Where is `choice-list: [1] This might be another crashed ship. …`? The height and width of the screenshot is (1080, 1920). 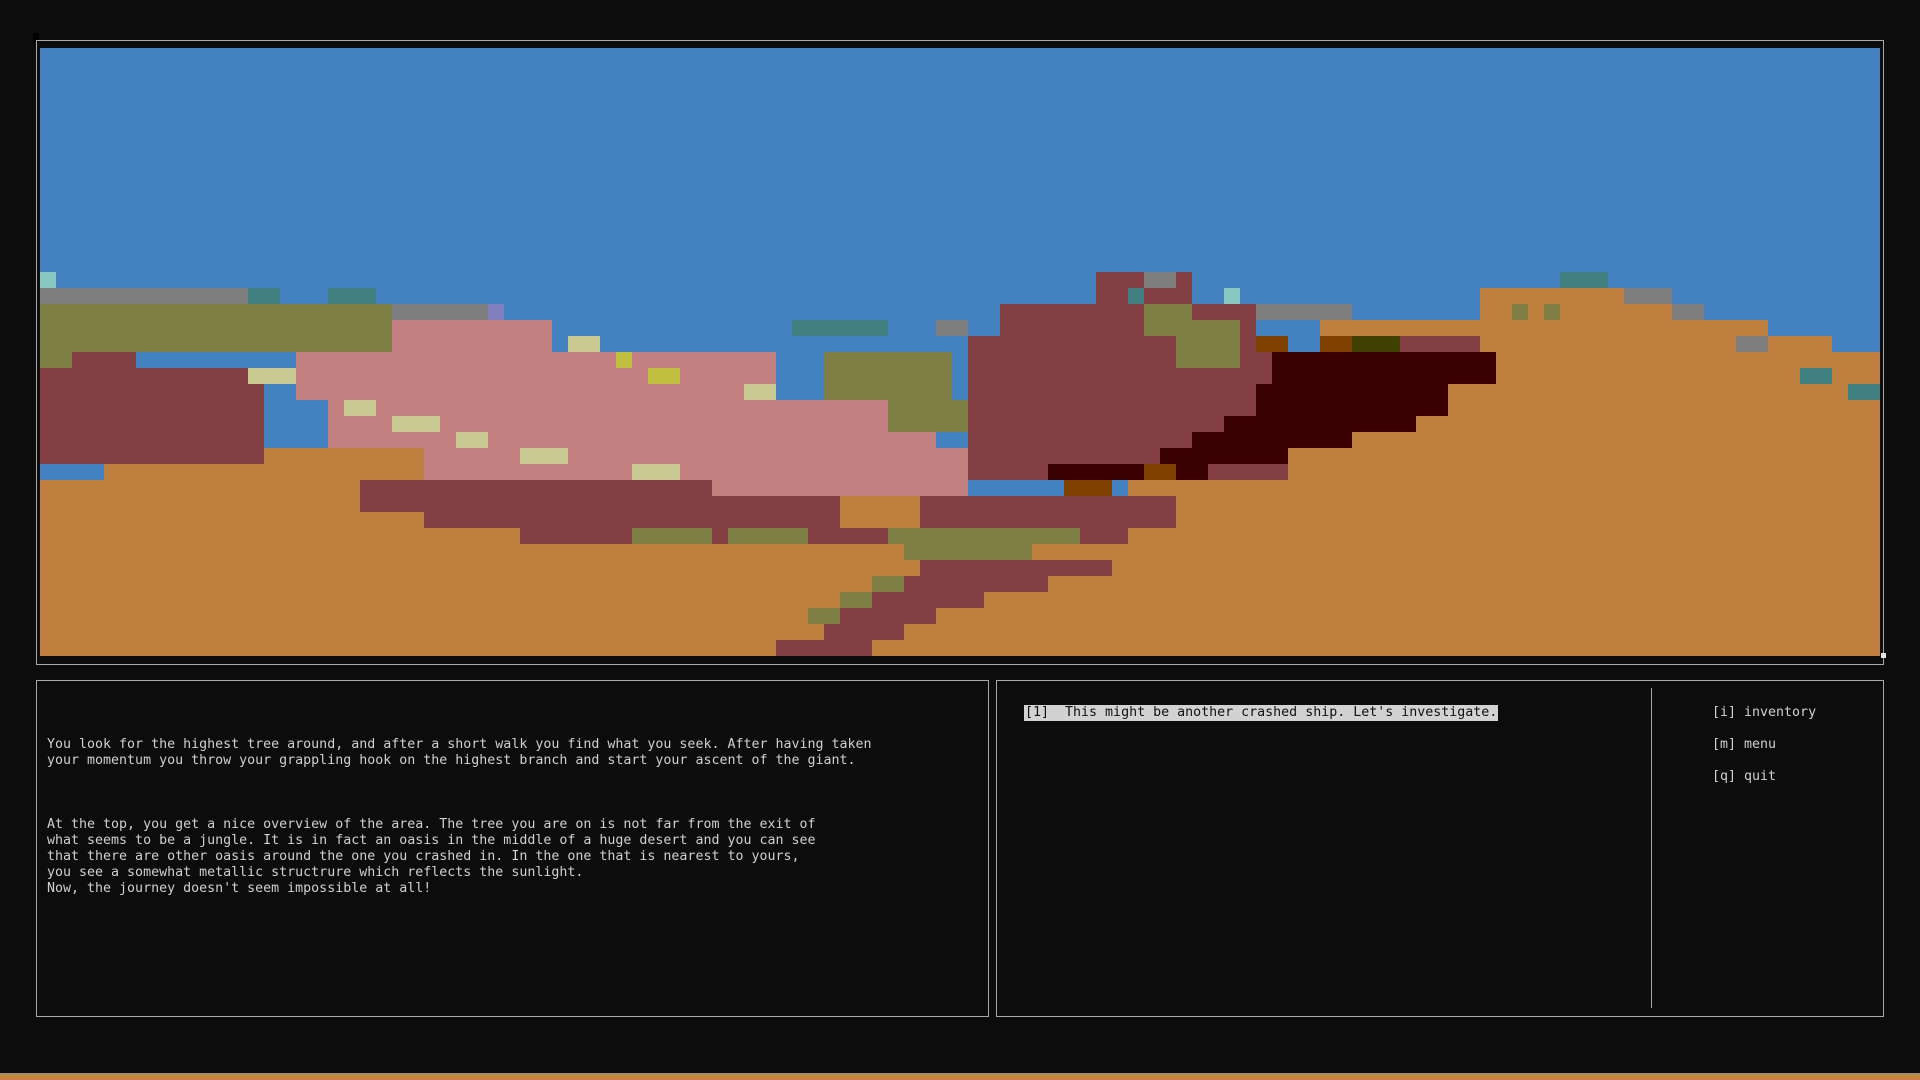
choice-list: [1] This might be another crashed ship. … is located at coordinates (1261, 713).